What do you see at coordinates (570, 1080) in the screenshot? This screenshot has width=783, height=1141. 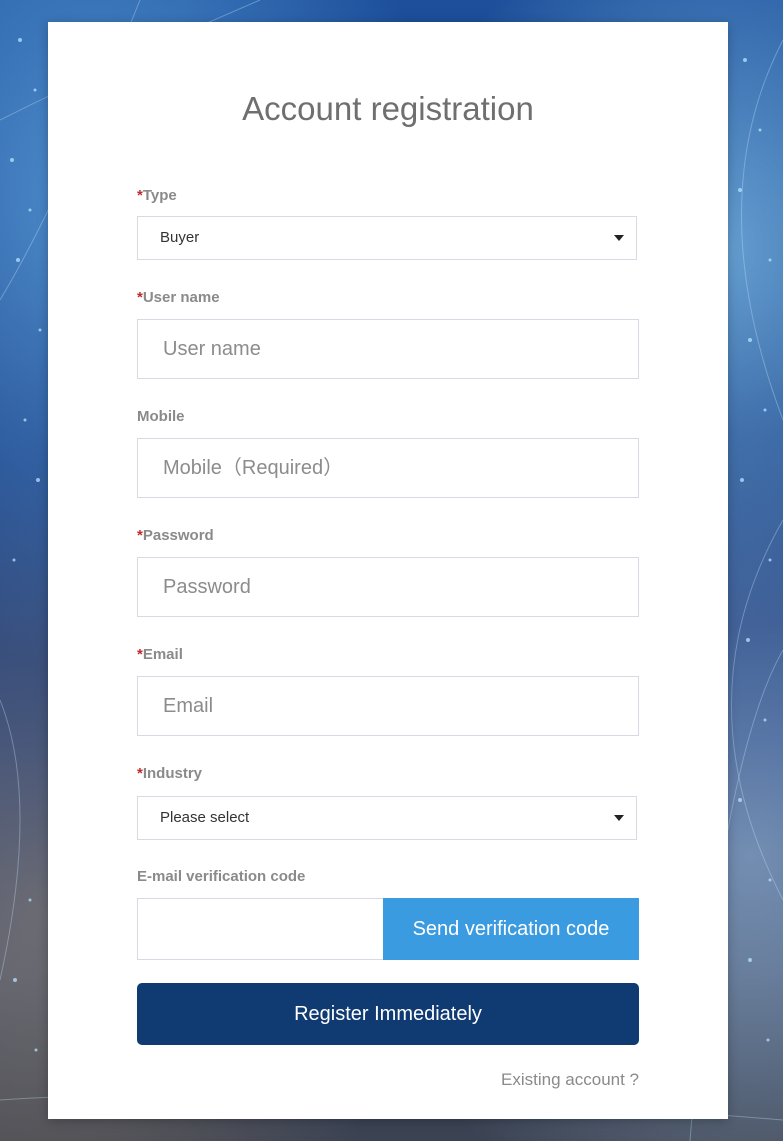 I see `existing-account-link: Existing account ?` at bounding box center [570, 1080].